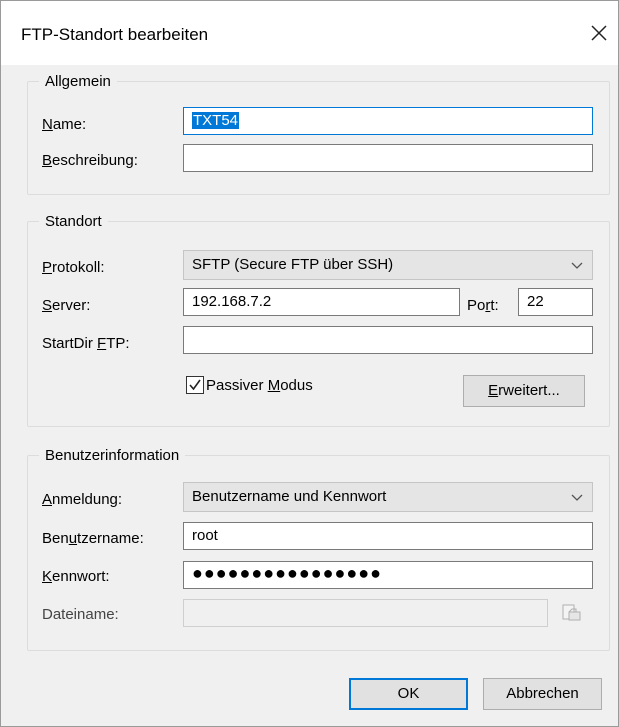  Describe the element at coordinates (572, 613) in the screenshot. I see `browse-folder-icon` at that location.